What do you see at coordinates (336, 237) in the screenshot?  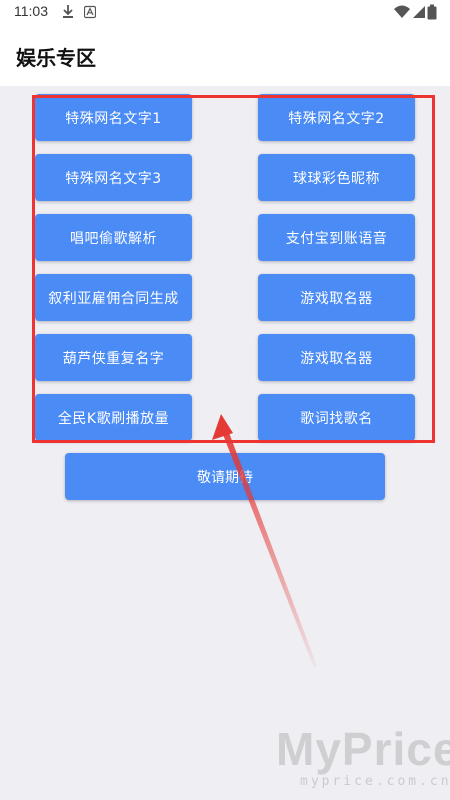 I see `btn-alipay-voice: 支付宝到账语音` at bounding box center [336, 237].